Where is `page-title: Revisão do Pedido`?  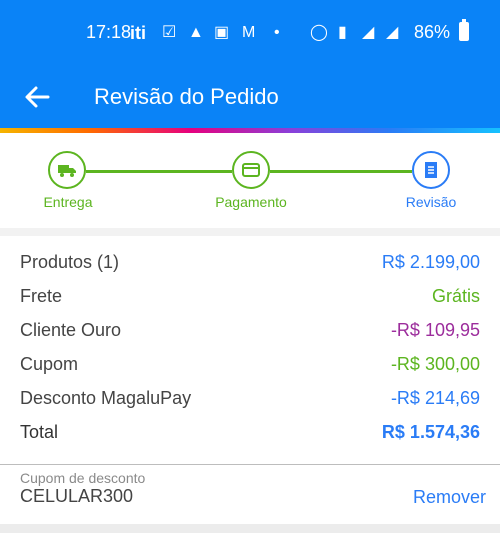 page-title: Revisão do Pedido is located at coordinates (186, 96).